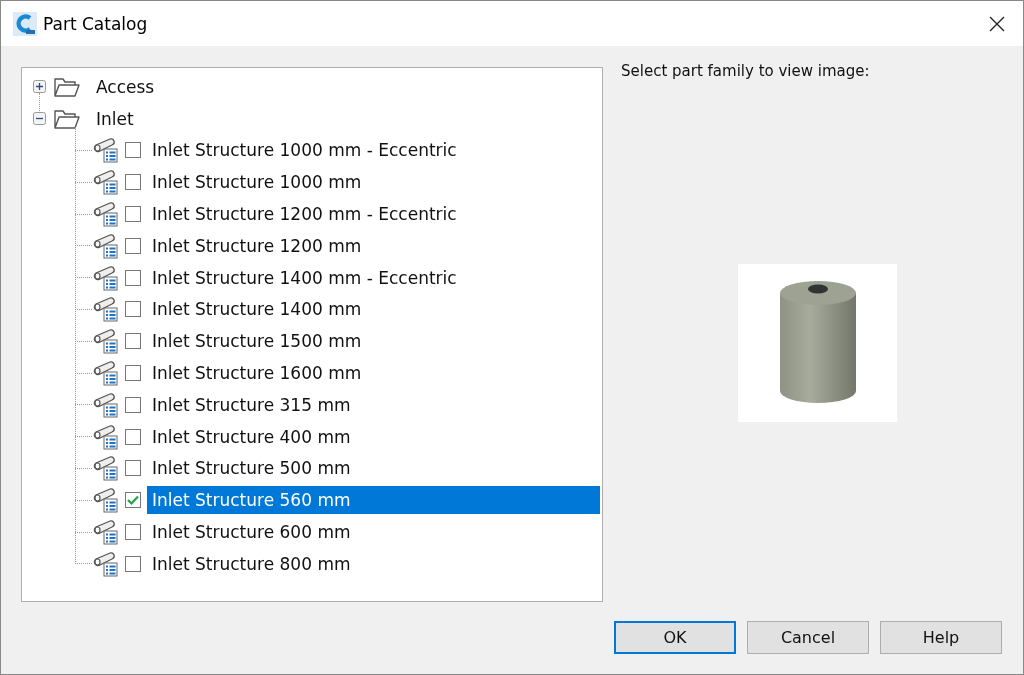 The width and height of the screenshot is (1024, 675). Describe the element at coordinates (746, 71) in the screenshot. I see `preview-label: Select part family to view image:` at that location.